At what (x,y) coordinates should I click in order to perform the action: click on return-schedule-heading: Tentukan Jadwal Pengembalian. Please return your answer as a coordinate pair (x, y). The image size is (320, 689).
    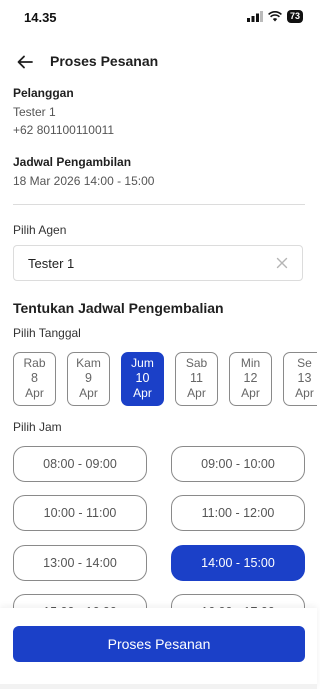
    Looking at the image, I should click on (118, 308).